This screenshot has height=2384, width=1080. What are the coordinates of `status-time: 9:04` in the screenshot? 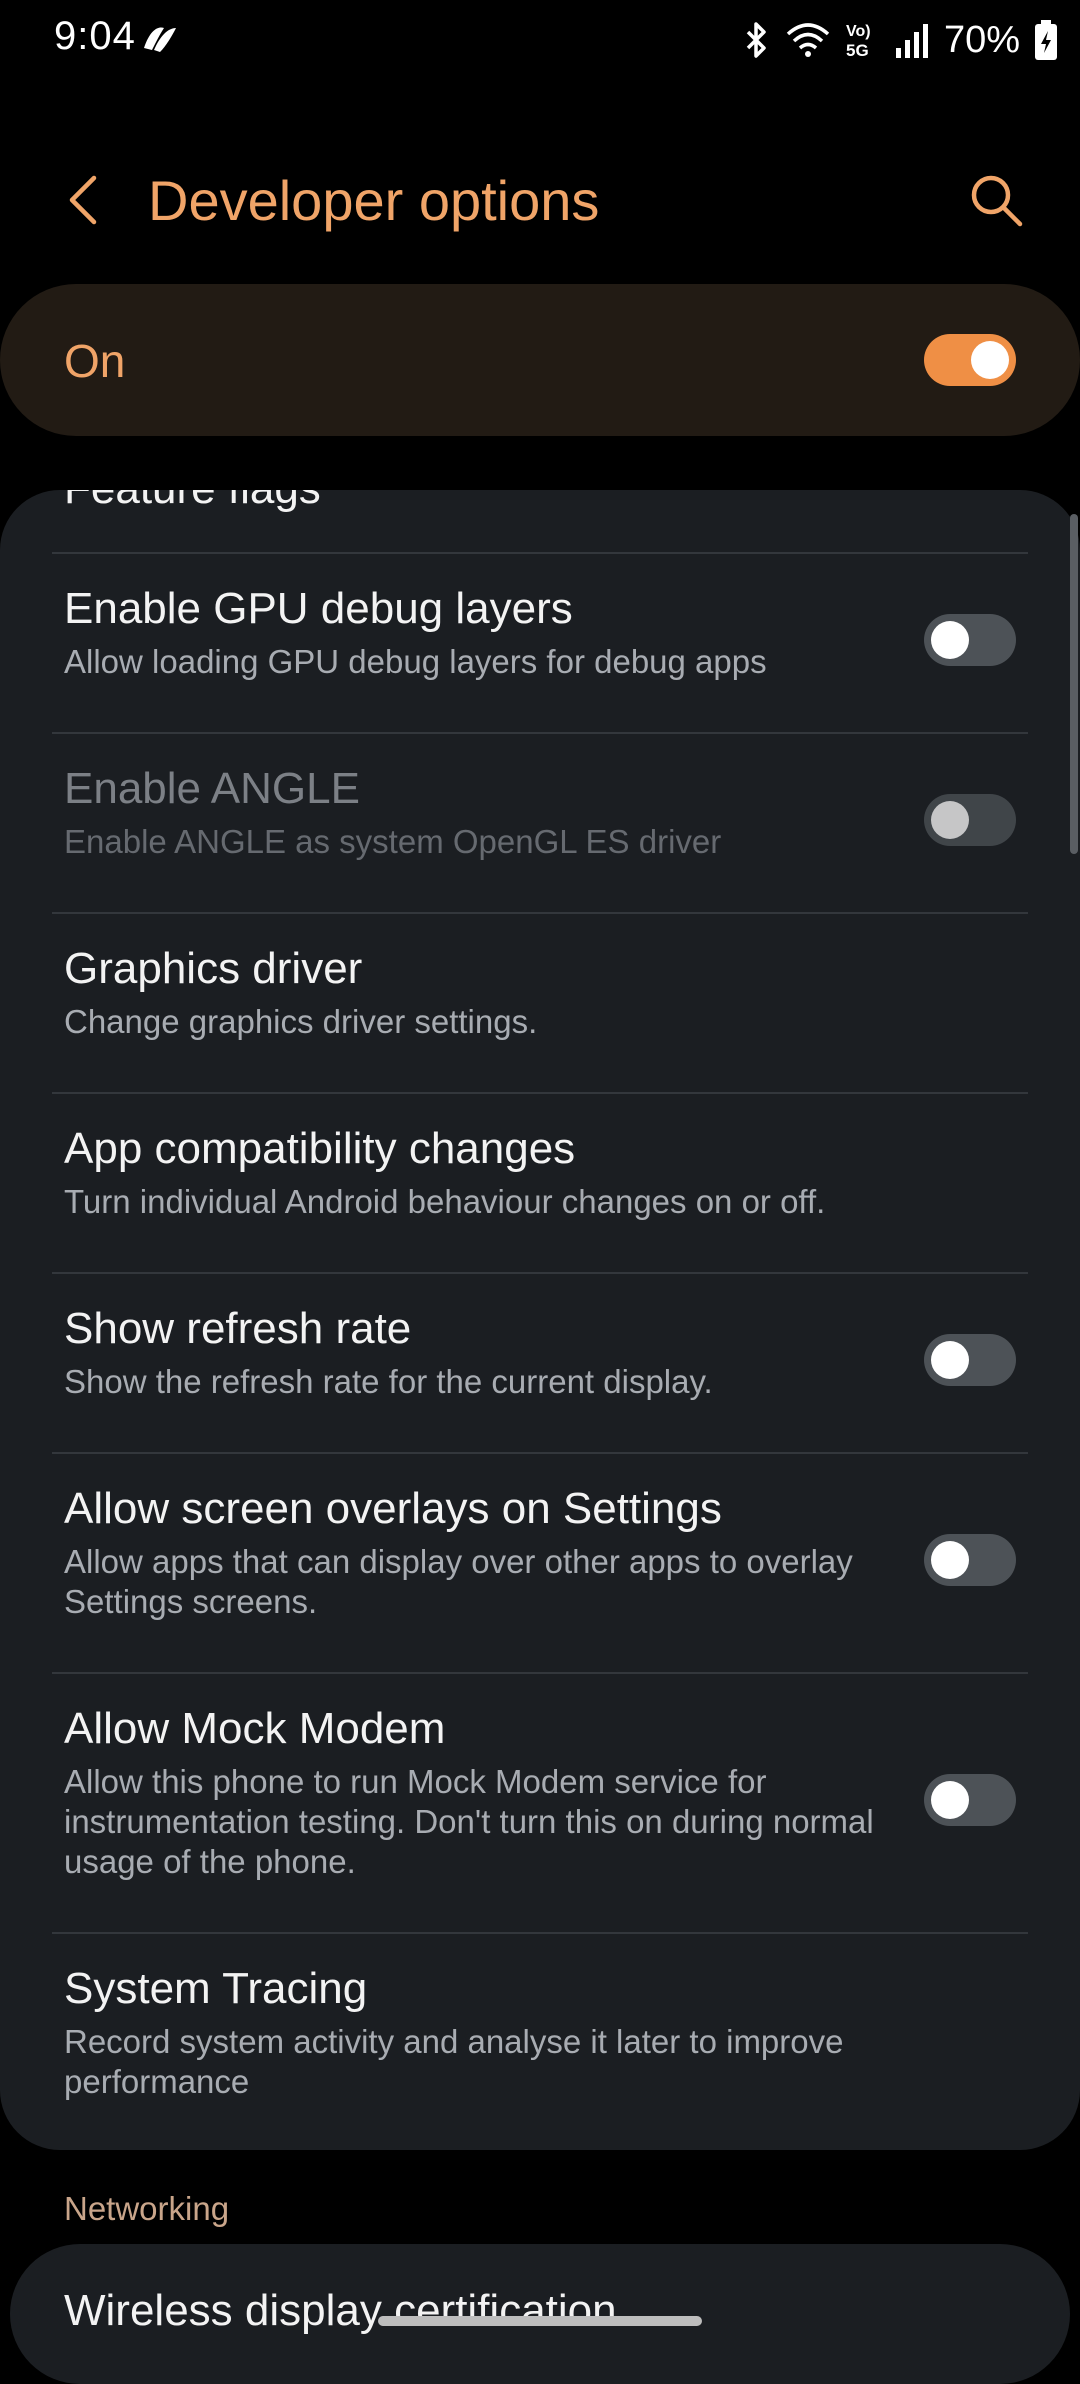 It's located at (95, 36).